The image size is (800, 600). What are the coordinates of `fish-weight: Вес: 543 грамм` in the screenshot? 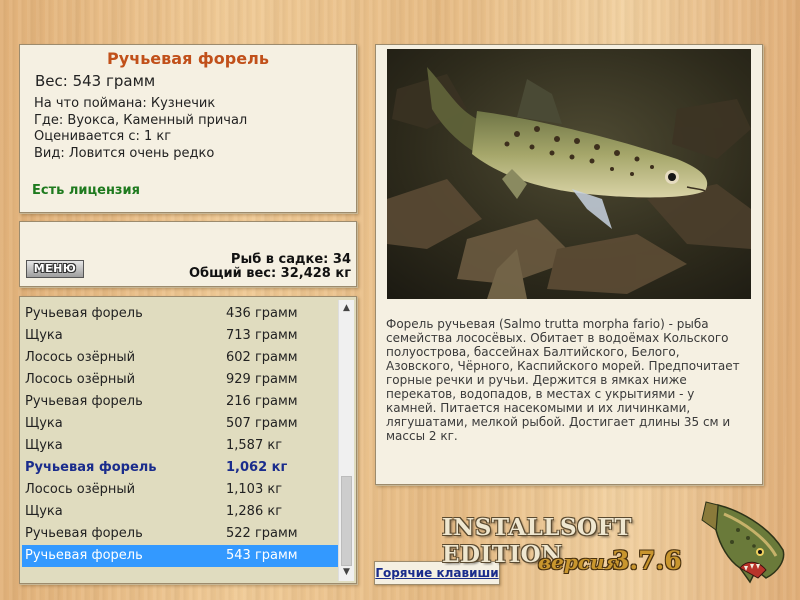 It's located at (95, 81).